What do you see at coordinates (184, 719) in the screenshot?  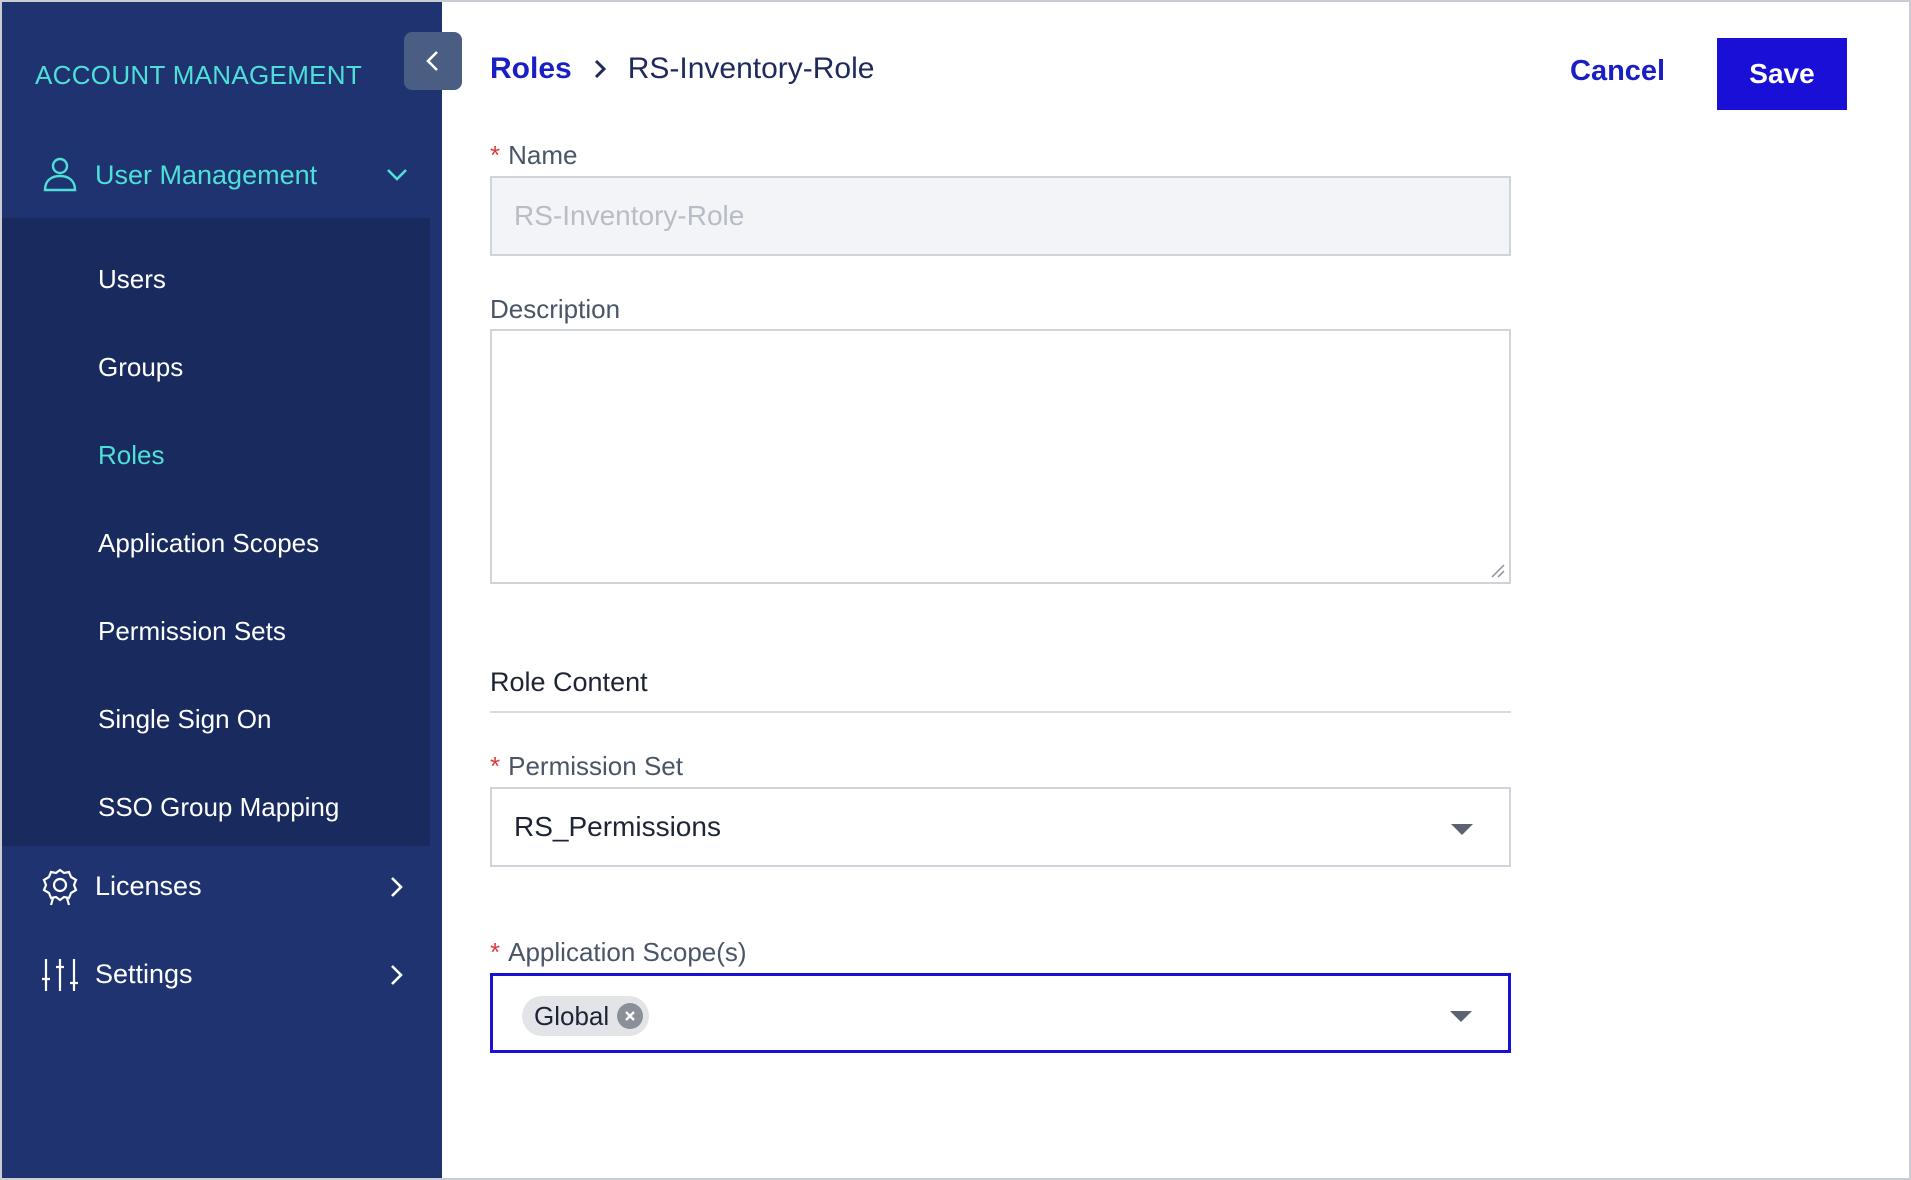 I see `sidebar-item-single-sign-on: Single Sign On` at bounding box center [184, 719].